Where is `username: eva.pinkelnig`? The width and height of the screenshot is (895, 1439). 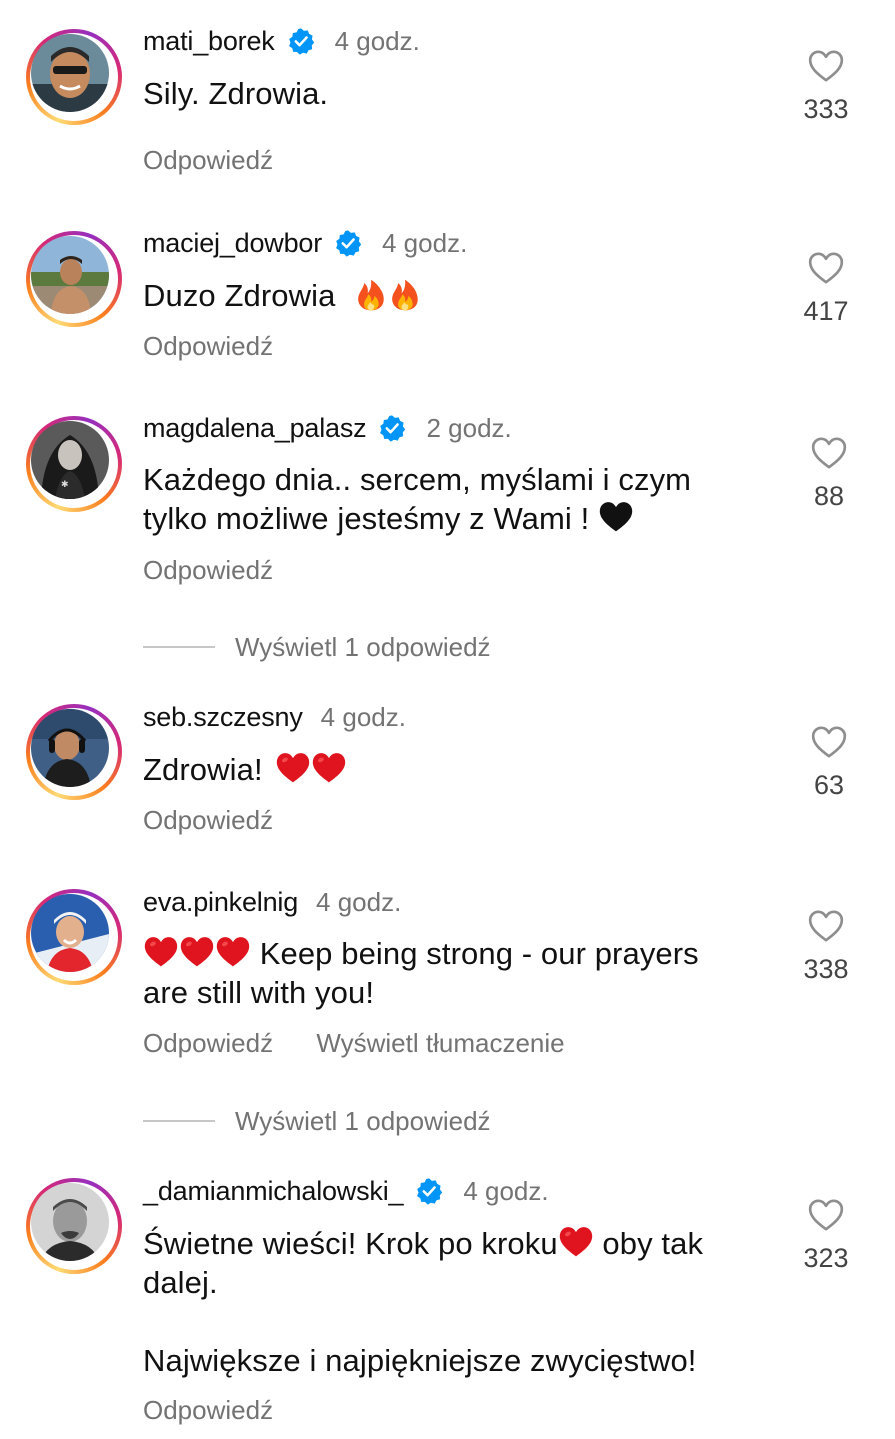 username: eva.pinkelnig is located at coordinates (220, 902).